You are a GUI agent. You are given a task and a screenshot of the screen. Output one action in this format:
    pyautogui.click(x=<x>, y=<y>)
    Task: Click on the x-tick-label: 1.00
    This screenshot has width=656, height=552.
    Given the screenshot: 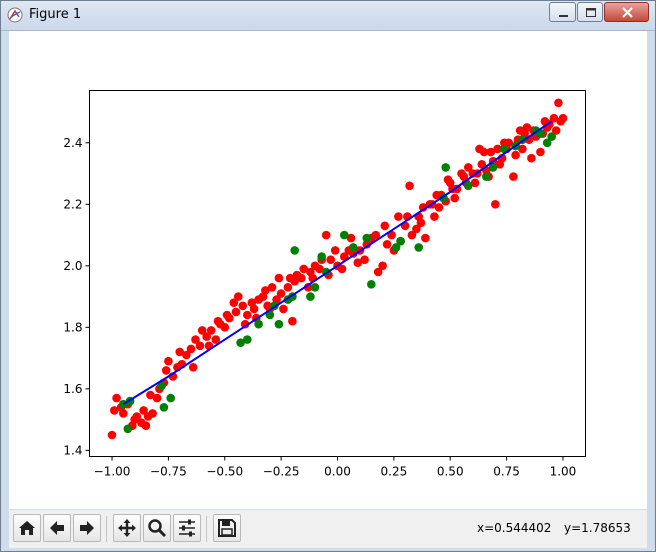 What is the action you would take?
    pyautogui.click(x=563, y=472)
    